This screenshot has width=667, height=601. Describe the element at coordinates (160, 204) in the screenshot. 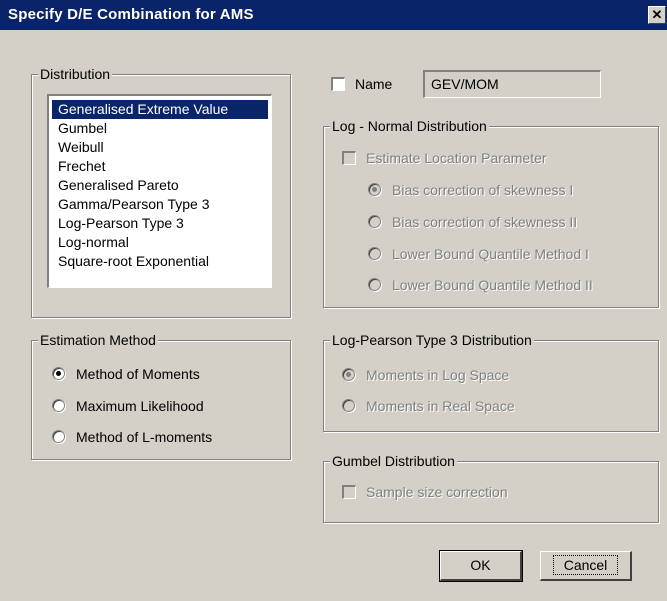

I see `distribution-item: Gamma/Pearson Type 3` at that location.